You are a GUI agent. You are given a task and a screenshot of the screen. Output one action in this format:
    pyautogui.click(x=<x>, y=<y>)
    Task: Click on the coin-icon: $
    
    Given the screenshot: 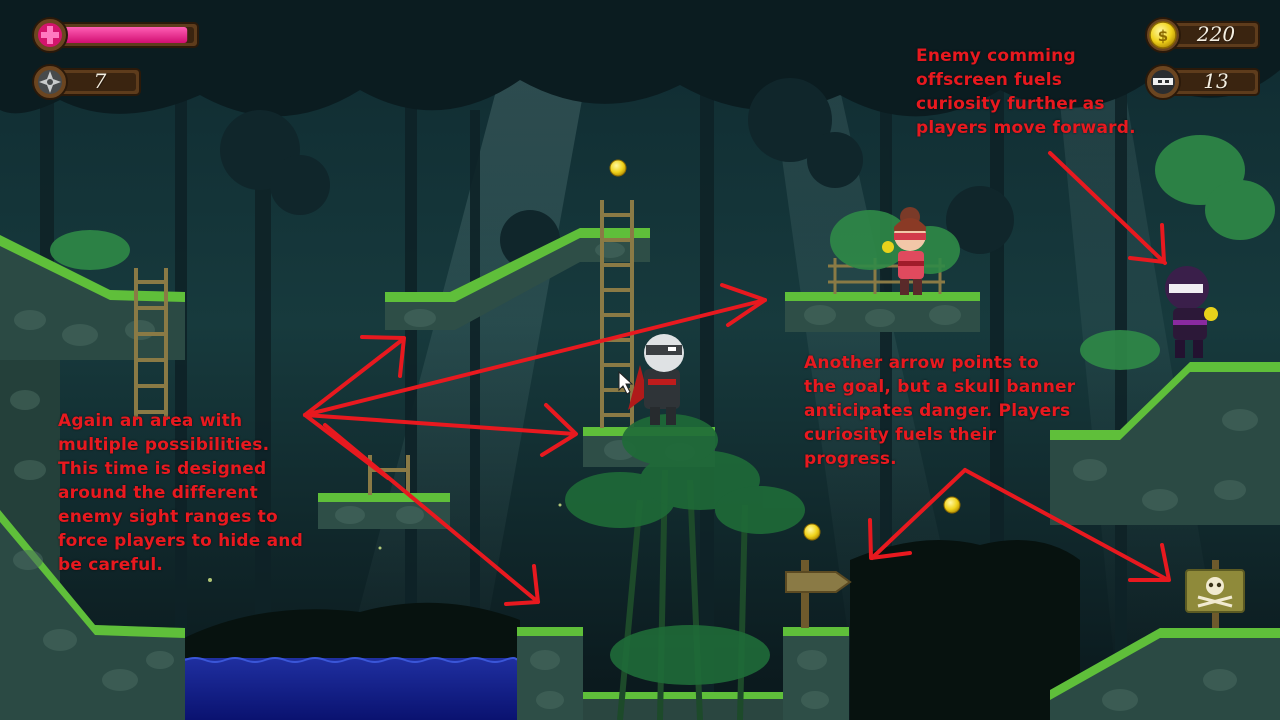 What is the action you would take?
    pyautogui.click(x=1163, y=35)
    